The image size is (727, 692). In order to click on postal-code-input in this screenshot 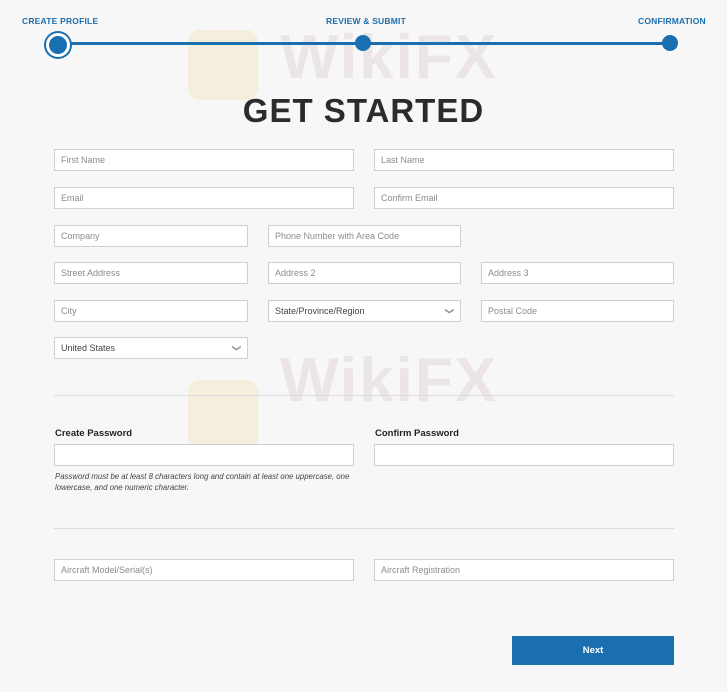, I will do `click(577, 311)`.